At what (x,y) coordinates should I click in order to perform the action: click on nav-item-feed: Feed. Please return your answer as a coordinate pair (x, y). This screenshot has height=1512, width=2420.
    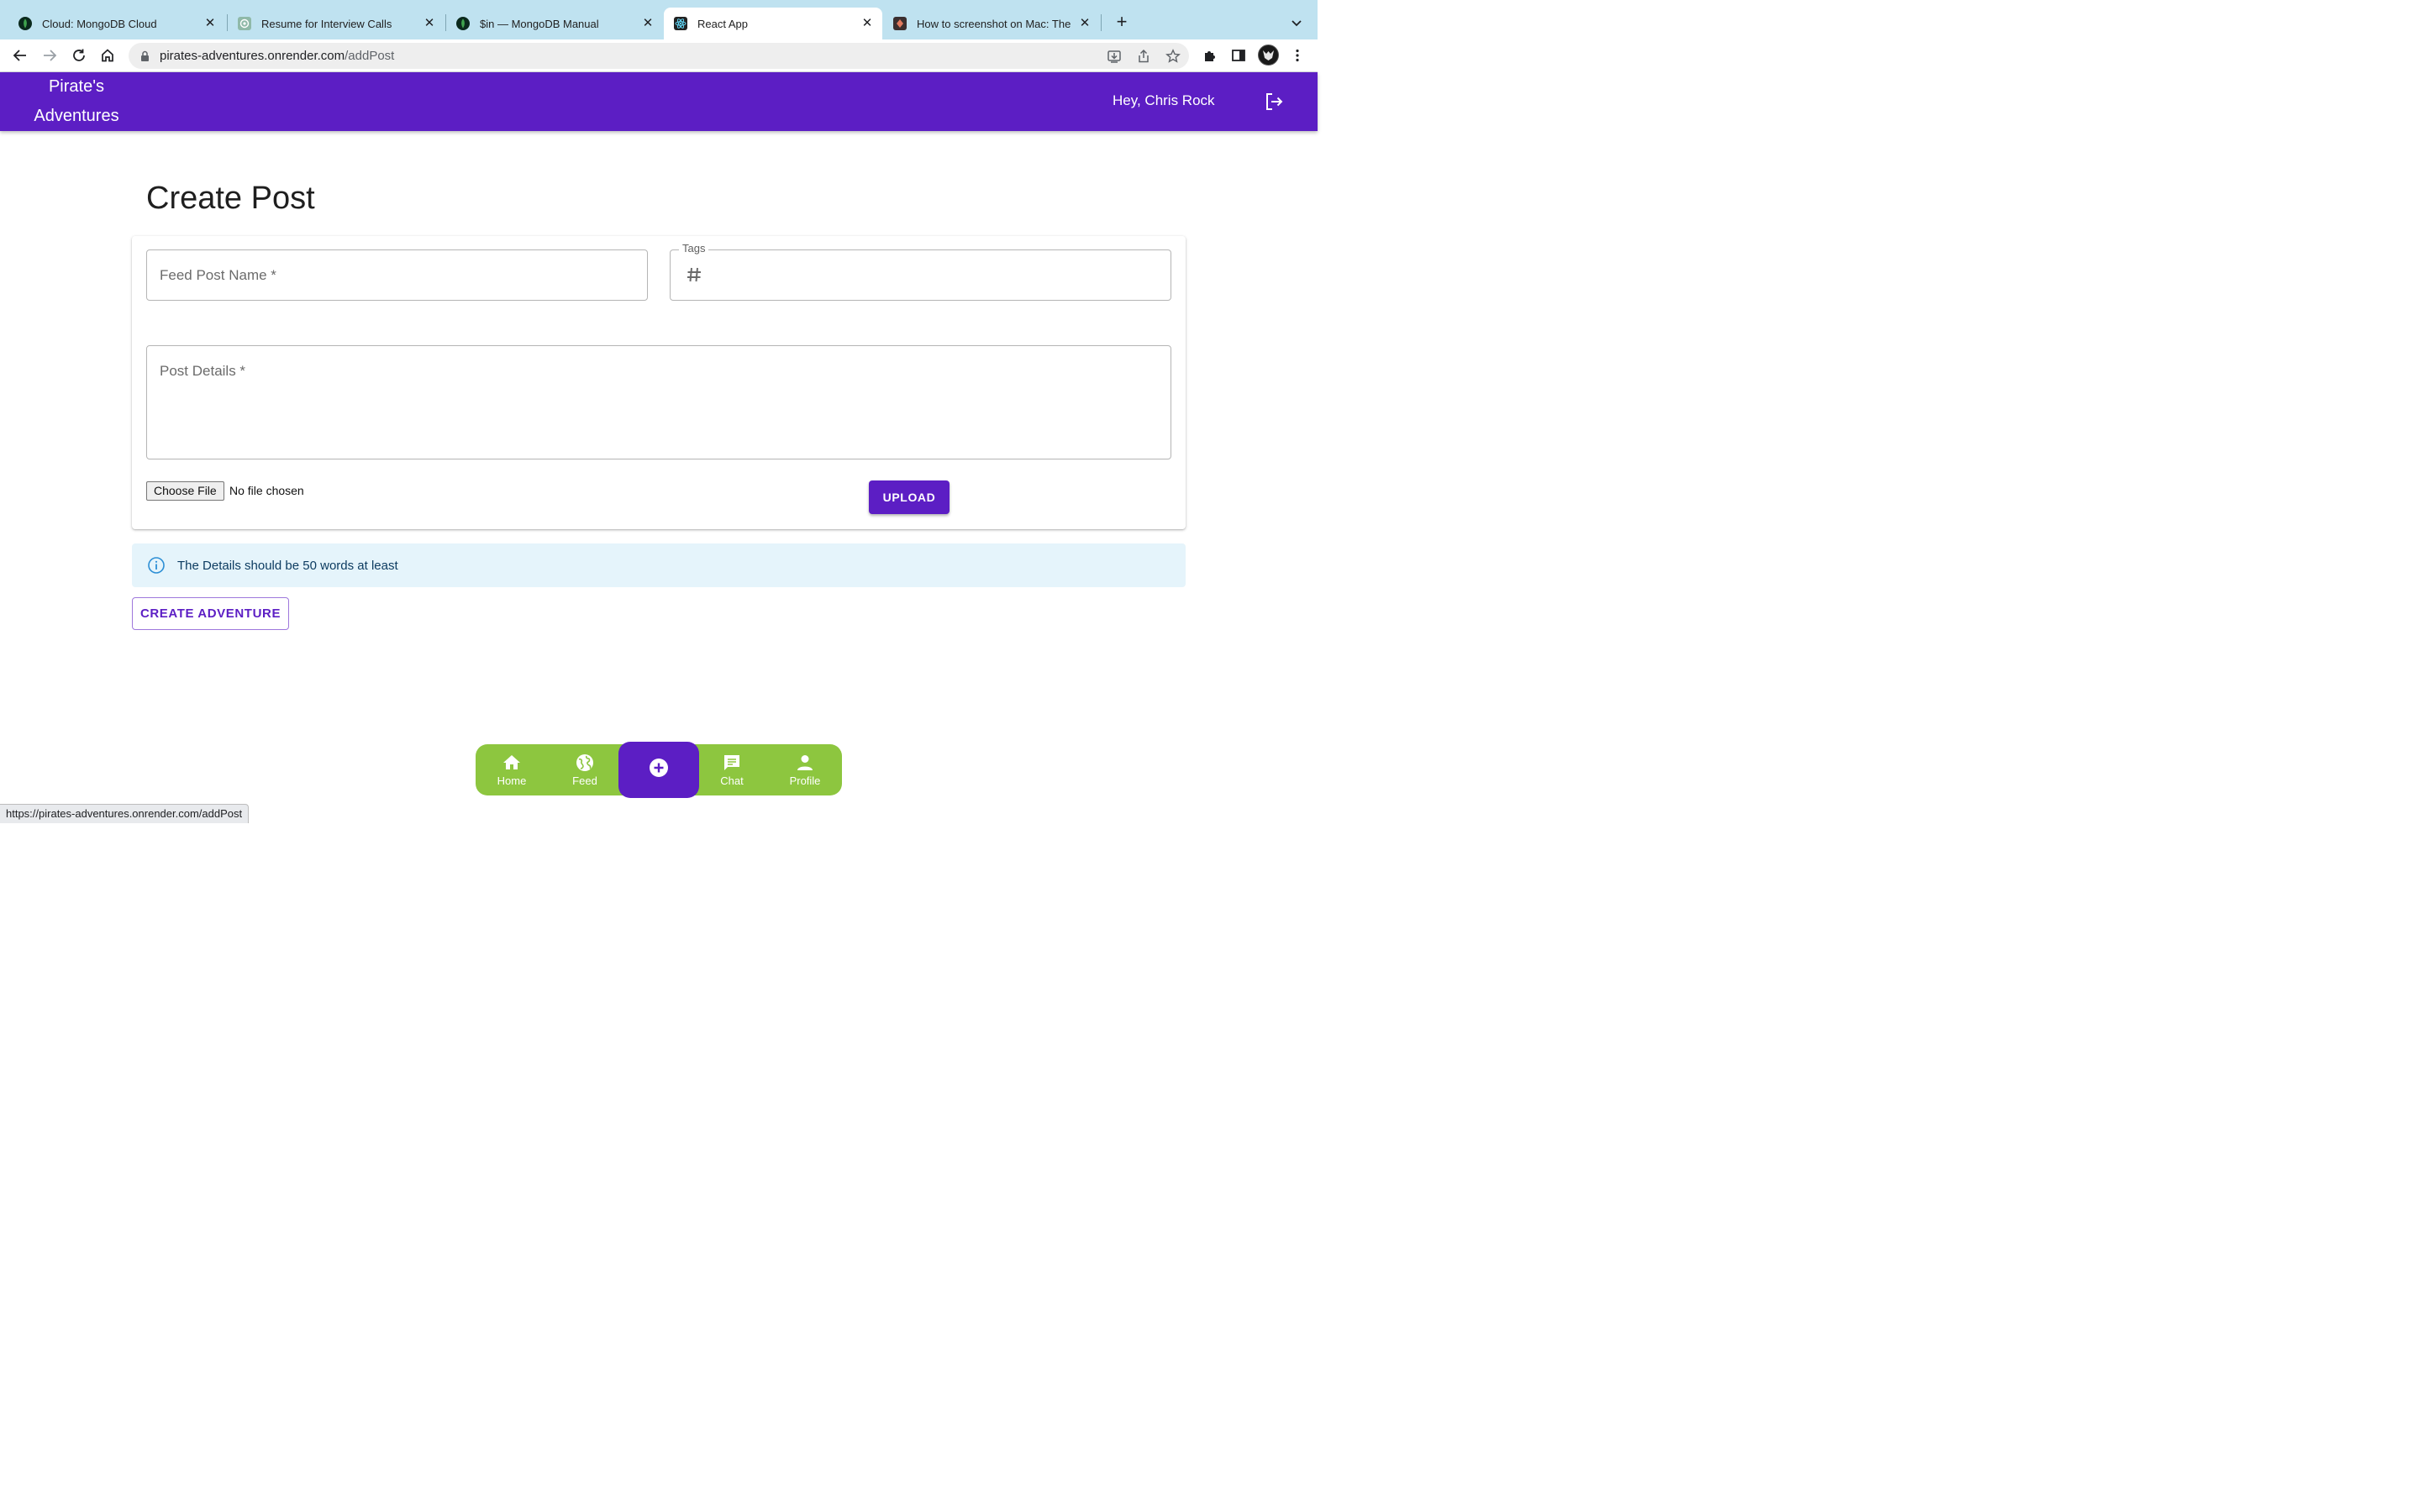
    Looking at the image, I should click on (585, 769).